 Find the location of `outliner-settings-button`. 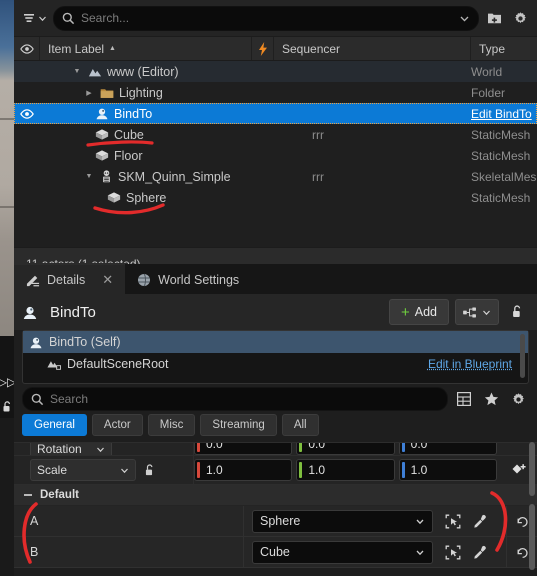

outliner-settings-button is located at coordinates (520, 18).